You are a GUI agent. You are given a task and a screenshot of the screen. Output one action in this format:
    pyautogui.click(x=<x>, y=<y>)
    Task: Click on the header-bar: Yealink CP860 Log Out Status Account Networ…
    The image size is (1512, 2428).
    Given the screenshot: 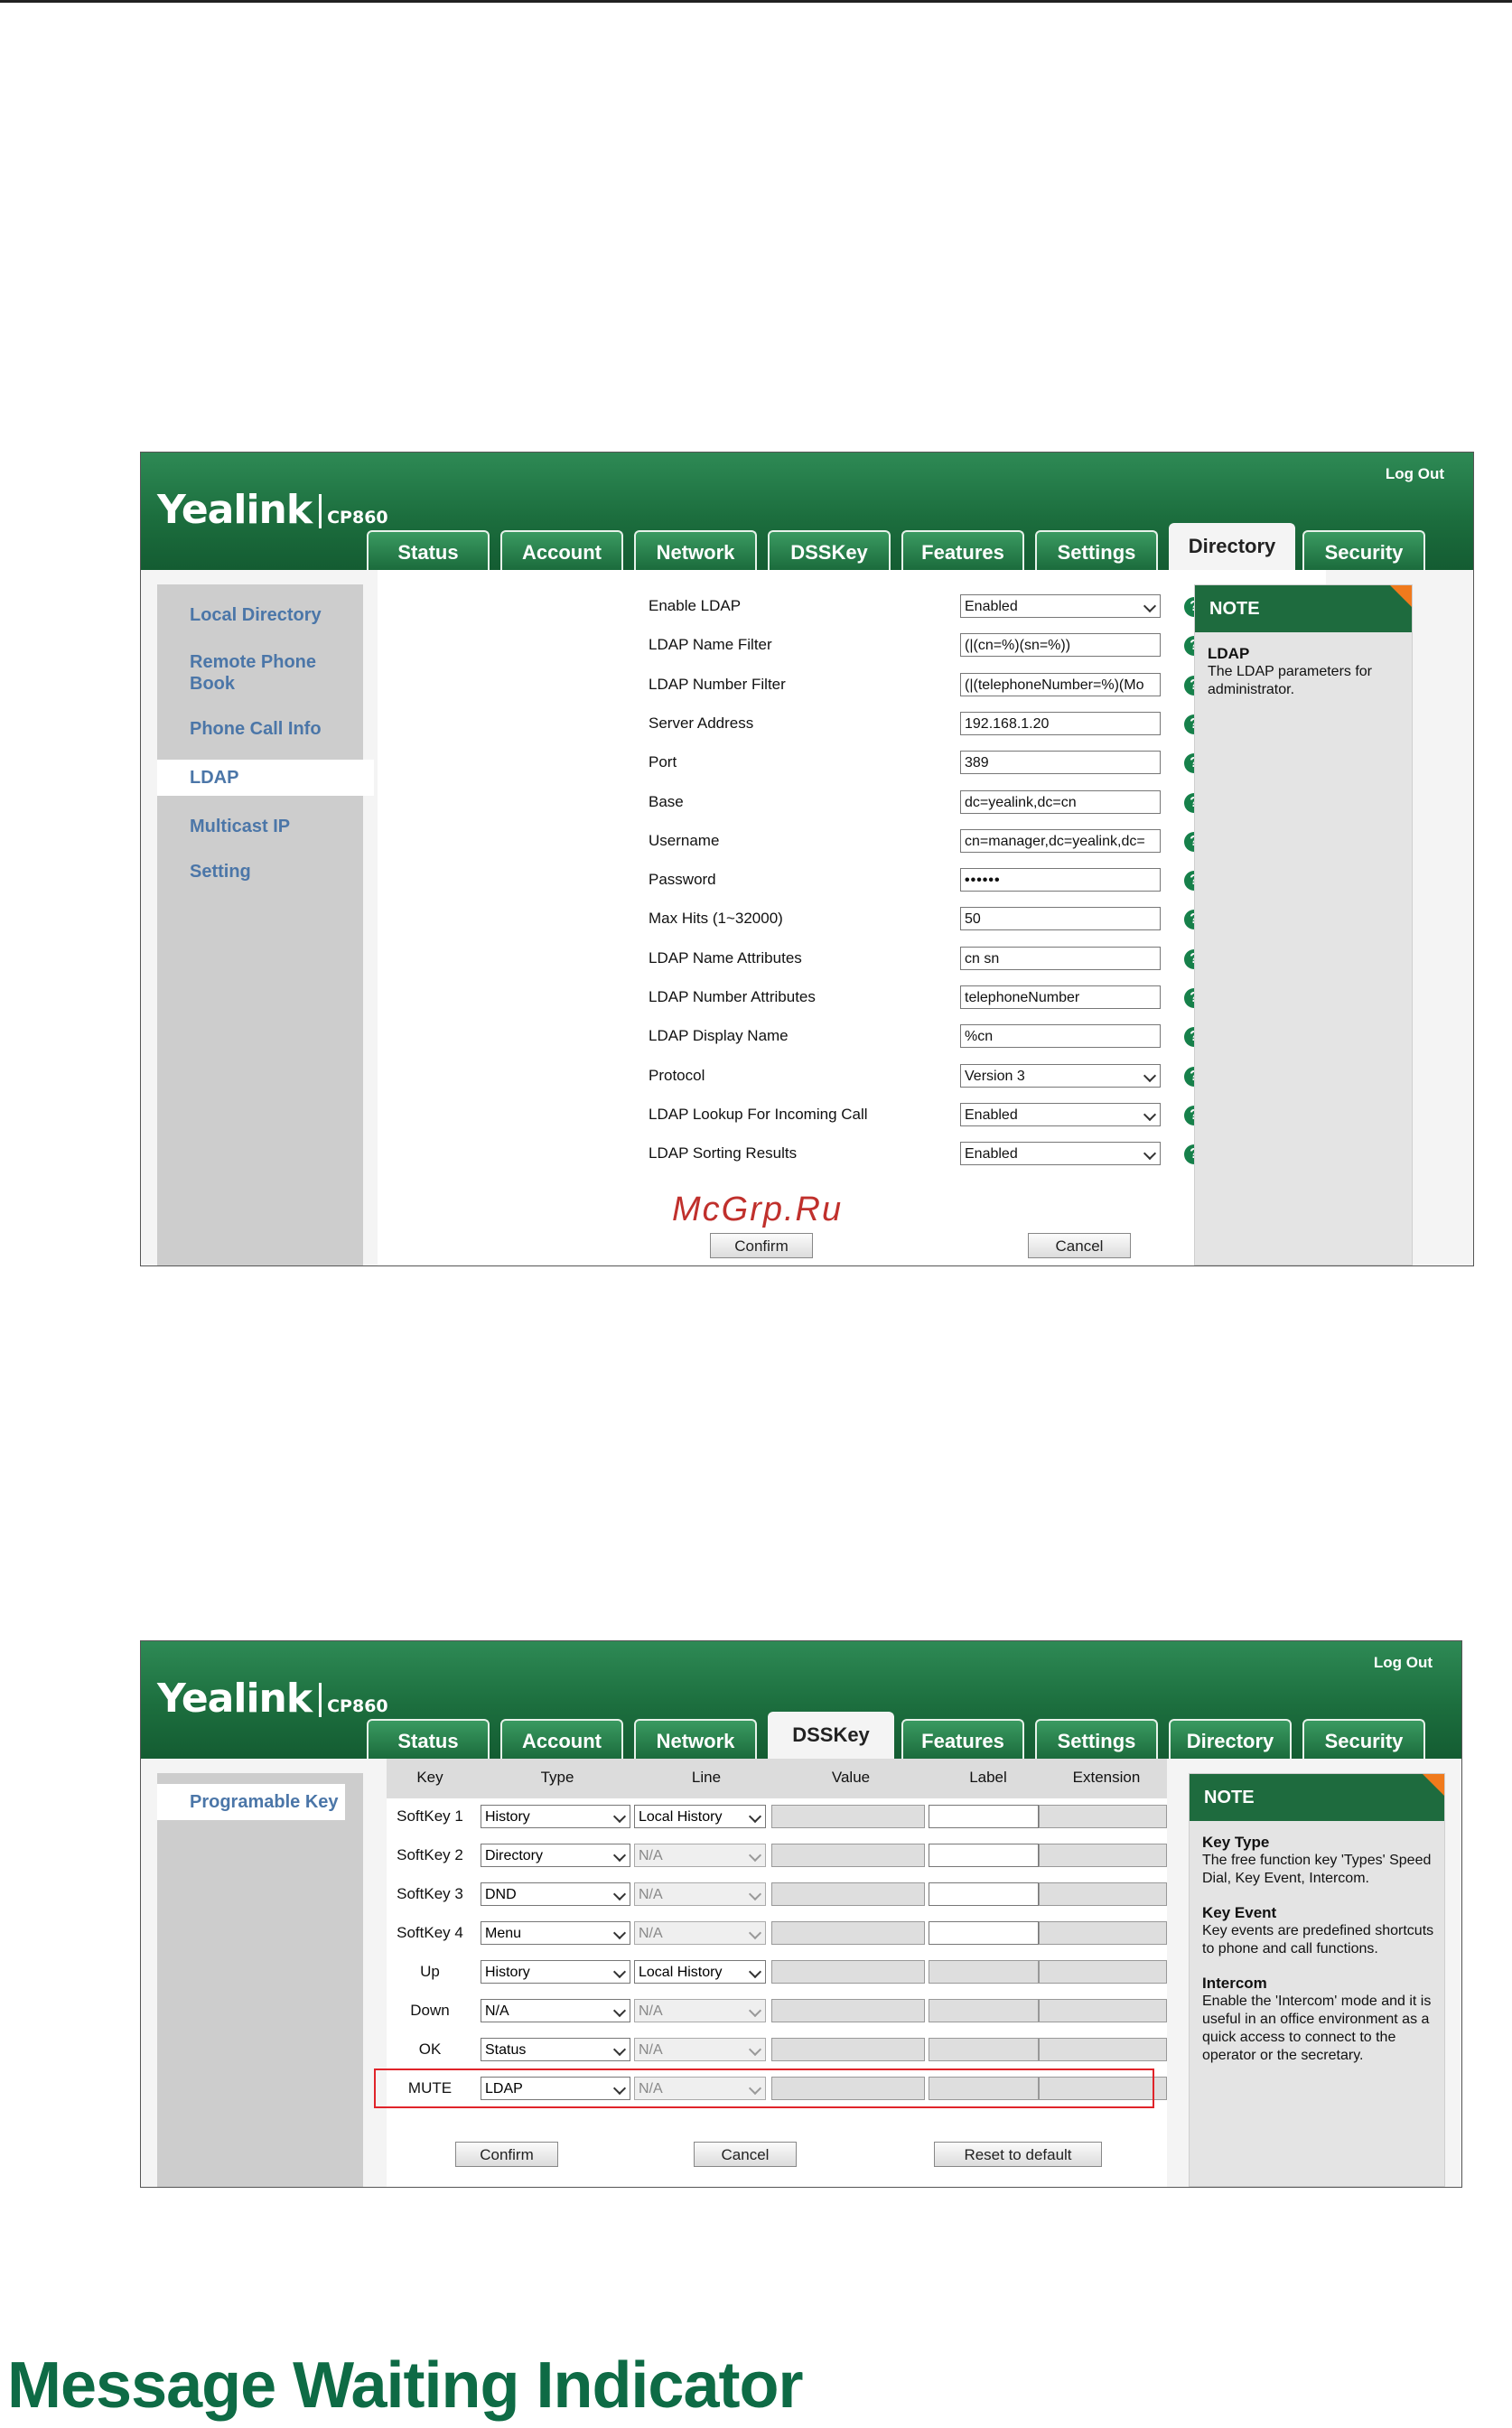 What is the action you would take?
    pyautogui.click(x=801, y=1700)
    